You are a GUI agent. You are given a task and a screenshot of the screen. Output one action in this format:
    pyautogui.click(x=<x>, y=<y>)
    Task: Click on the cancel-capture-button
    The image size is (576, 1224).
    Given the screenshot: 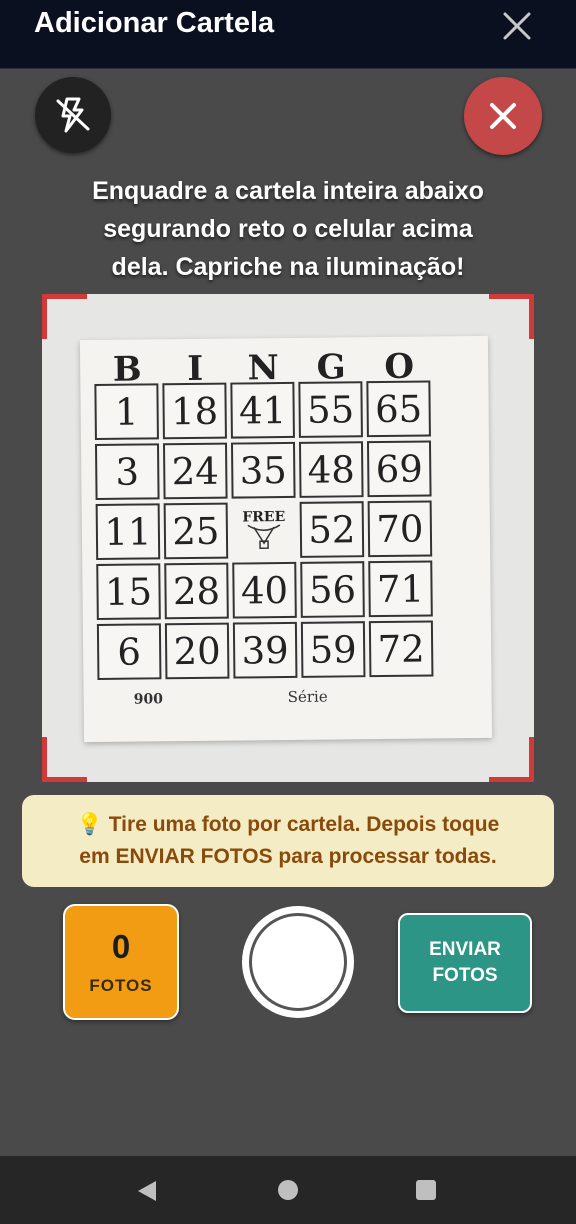 What is the action you would take?
    pyautogui.click(x=503, y=116)
    